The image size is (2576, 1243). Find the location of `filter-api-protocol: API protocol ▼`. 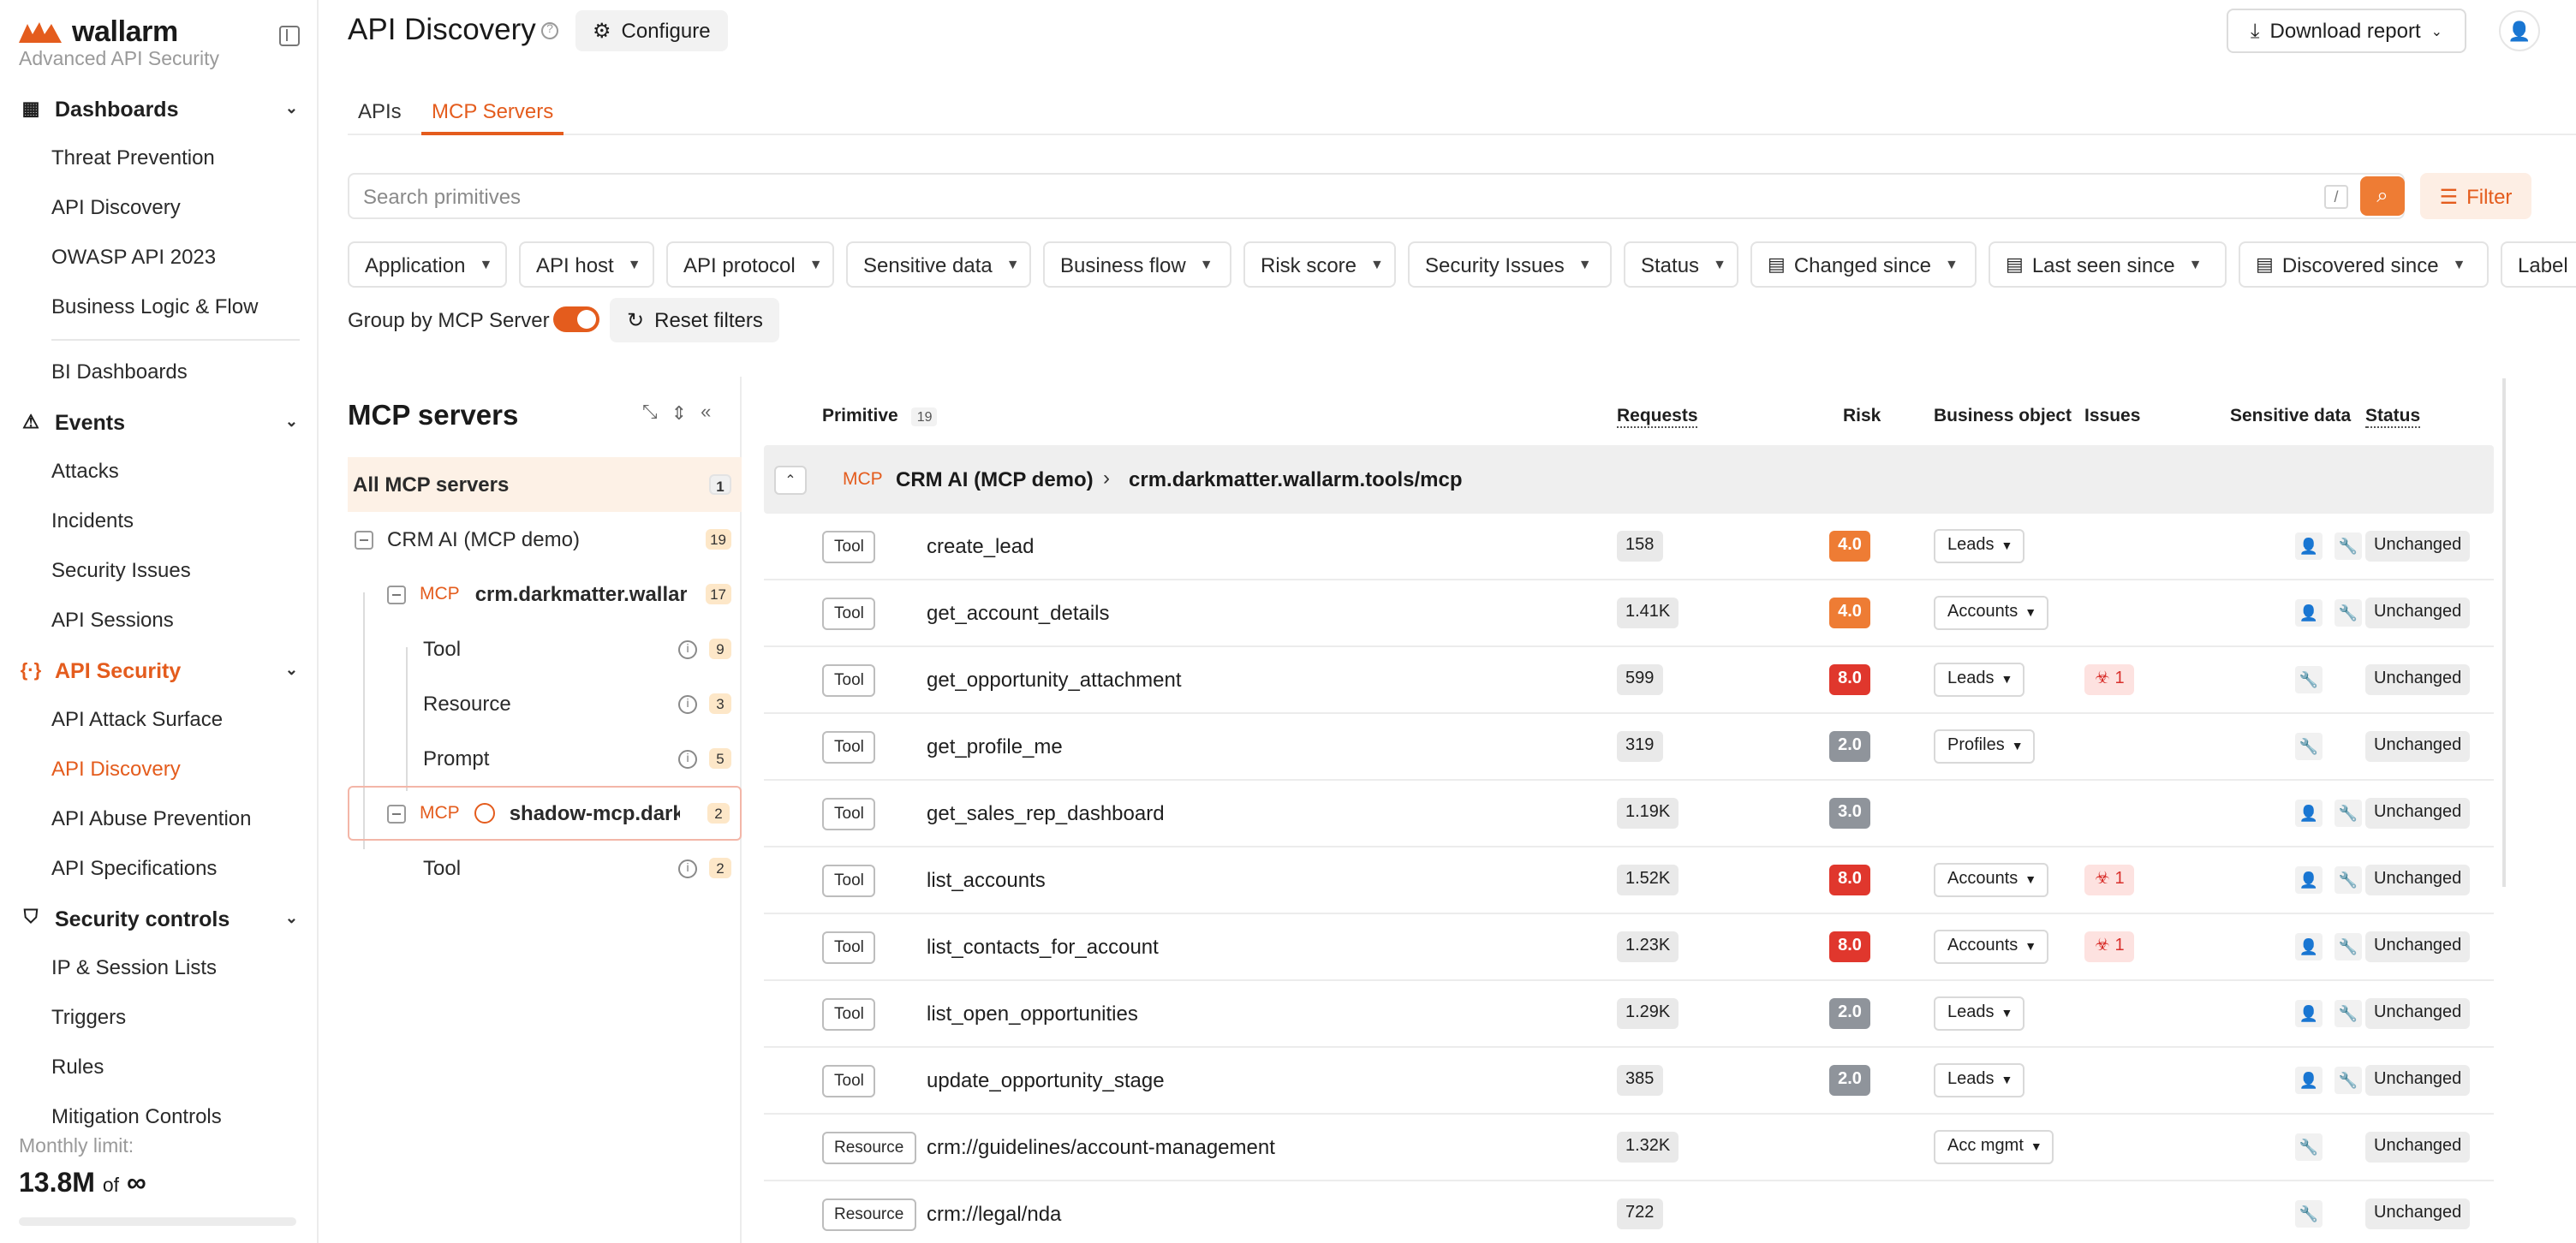

filter-api-protocol: API protocol ▼ is located at coordinates (750, 264).